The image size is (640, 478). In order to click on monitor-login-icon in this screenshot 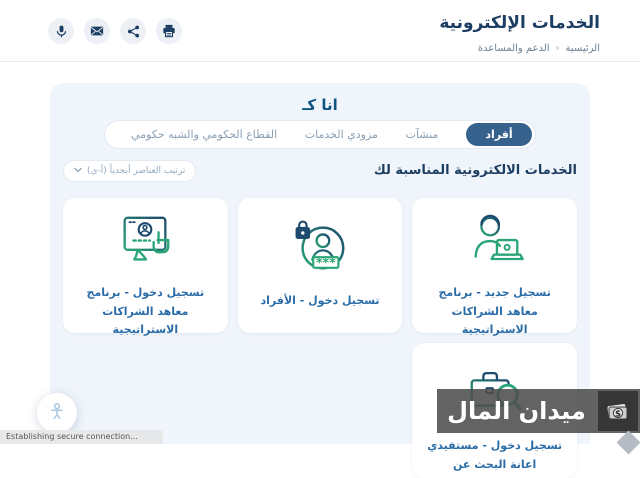, I will do `click(145, 243)`.